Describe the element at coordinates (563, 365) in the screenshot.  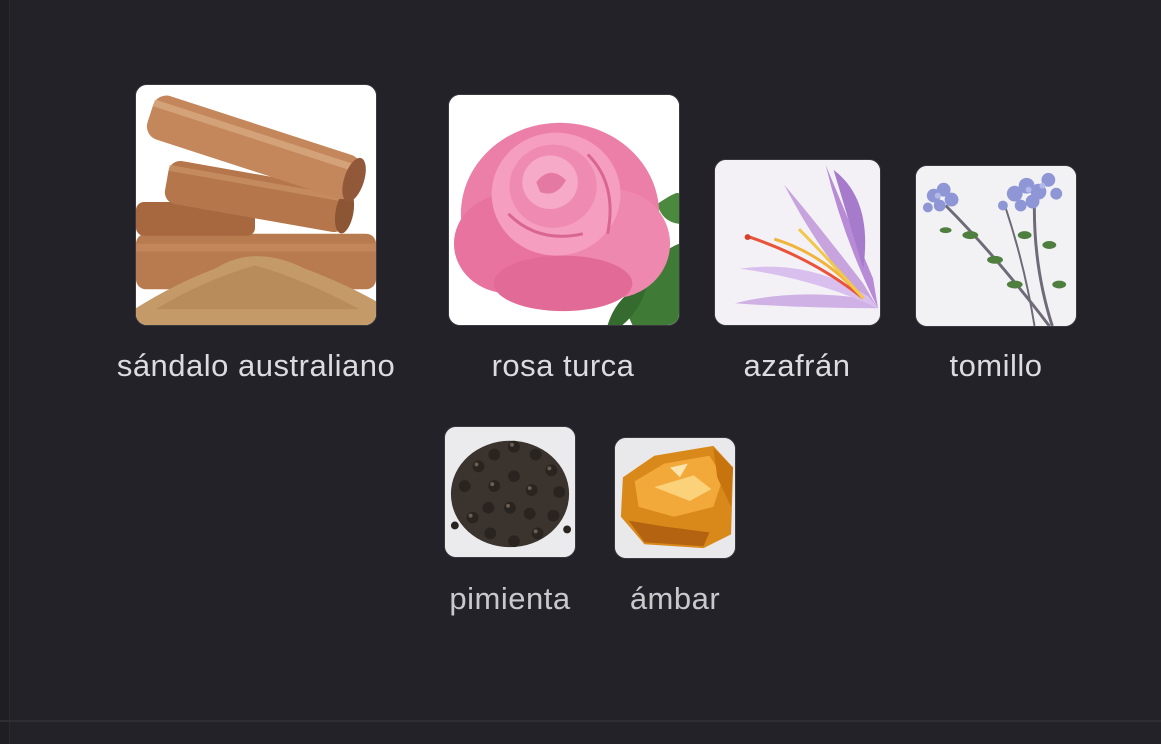
I see `note-label: rosa turca` at that location.